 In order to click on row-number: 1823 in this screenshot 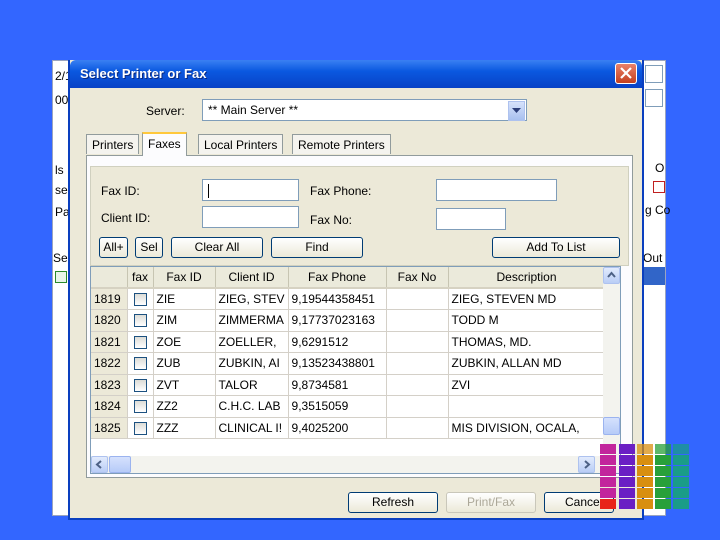, I will do `click(109, 385)`.